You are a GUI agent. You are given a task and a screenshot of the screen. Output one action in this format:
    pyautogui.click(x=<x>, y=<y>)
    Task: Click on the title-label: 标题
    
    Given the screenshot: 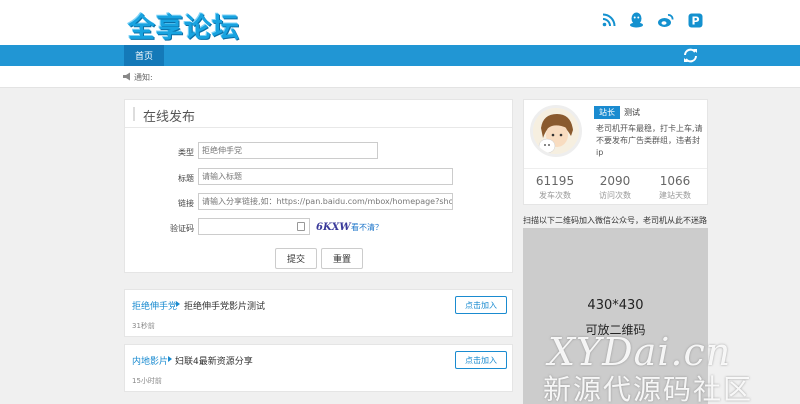 What is the action you would take?
    pyautogui.click(x=186, y=178)
    